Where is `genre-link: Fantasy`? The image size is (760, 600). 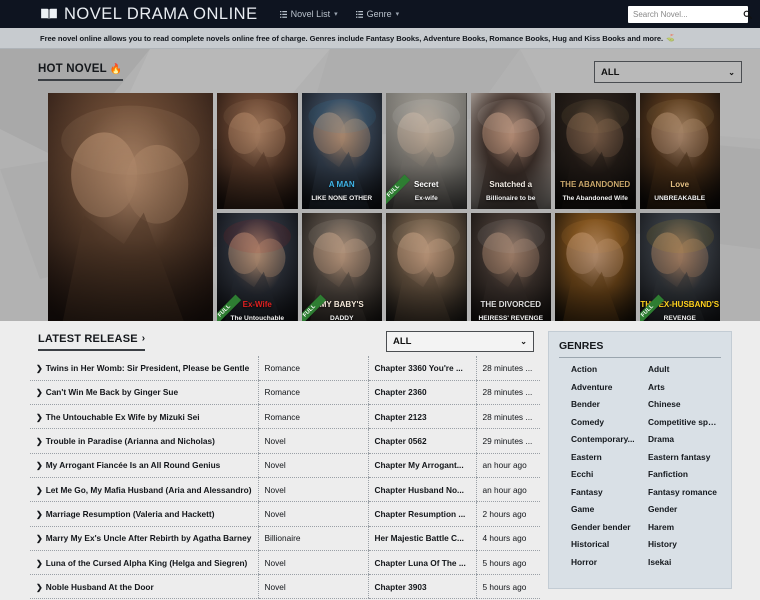 genre-link: Fantasy is located at coordinates (607, 492).